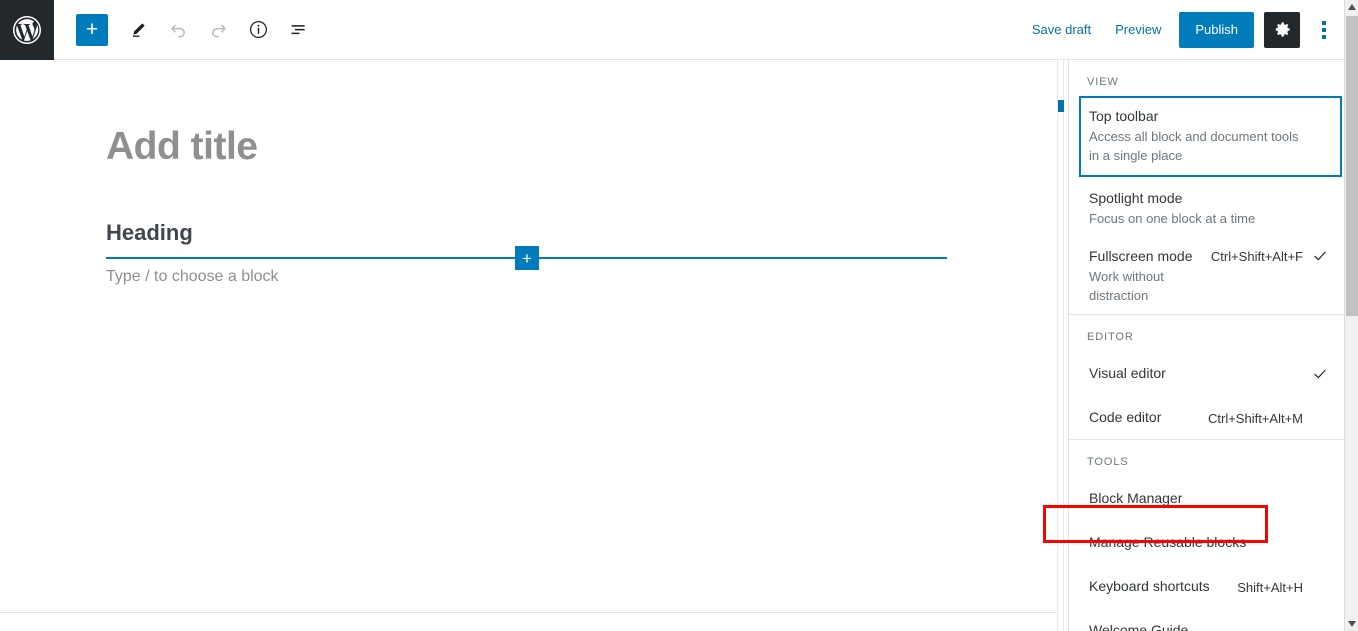 Image resolution: width=1358 pixels, height=631 pixels. Describe the element at coordinates (178, 30) in the screenshot. I see `undo-icon` at that location.